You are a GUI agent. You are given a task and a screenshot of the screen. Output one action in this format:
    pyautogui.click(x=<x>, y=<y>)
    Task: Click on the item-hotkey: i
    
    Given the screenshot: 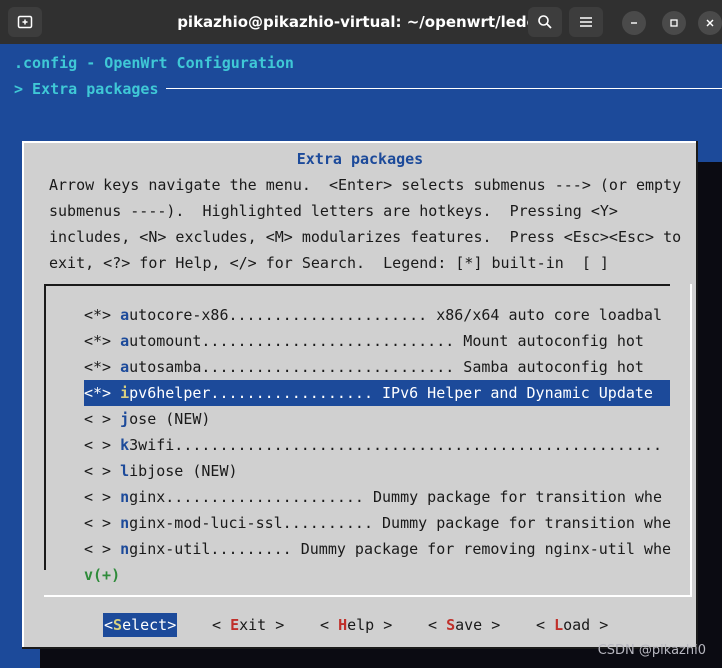 What is the action you would take?
    pyautogui.click(x=125, y=393)
    